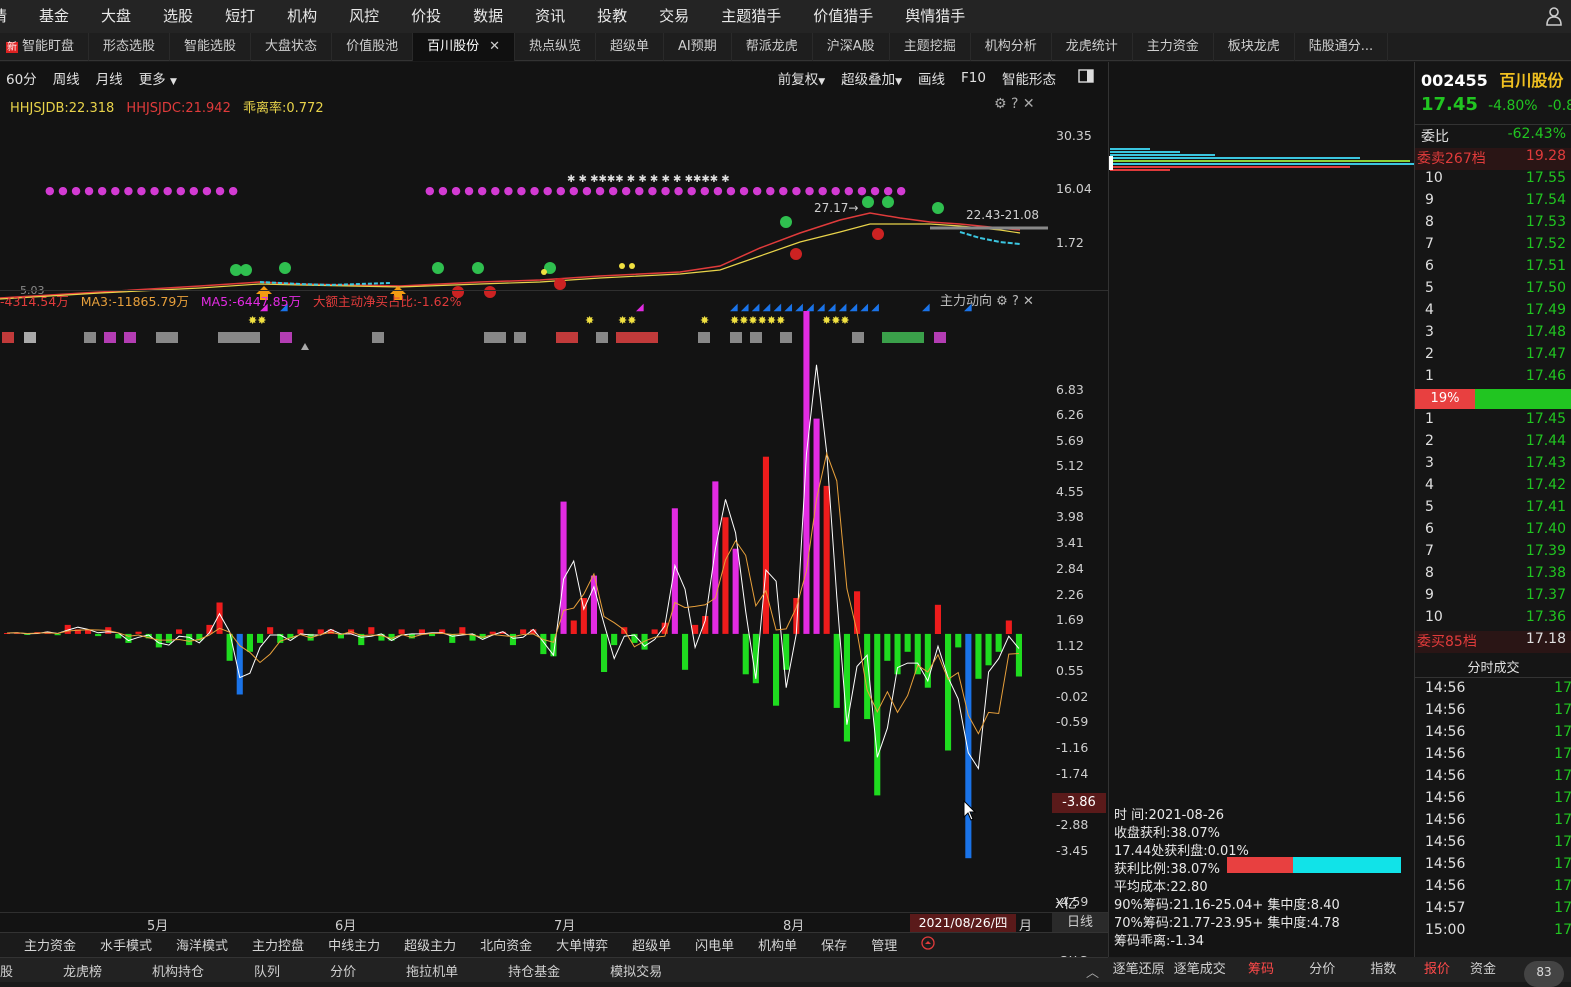 The image size is (1571, 987). What do you see at coordinates (851, 46) in the screenshot?
I see `tab-a-shares: 沪深A股` at bounding box center [851, 46].